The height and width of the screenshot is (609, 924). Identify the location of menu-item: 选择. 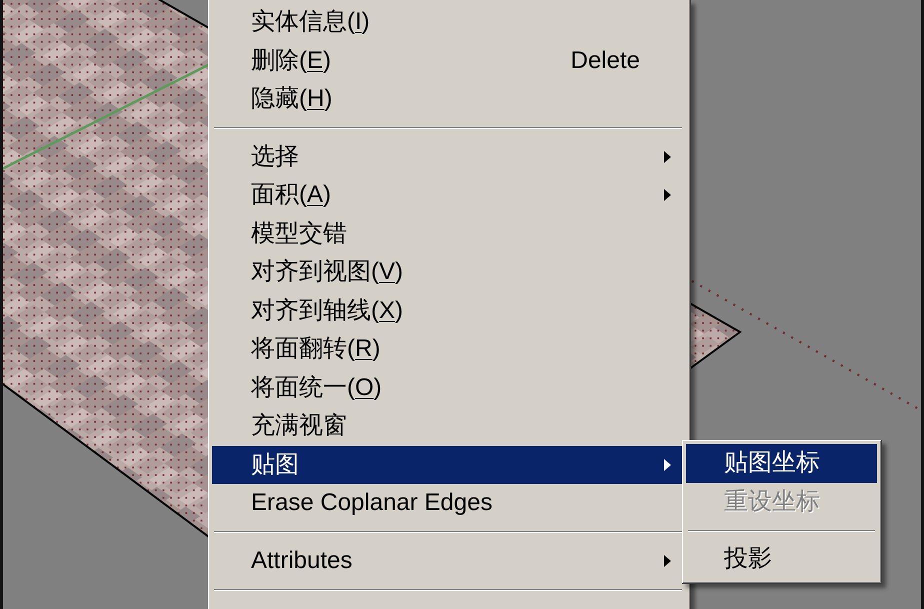
(448, 157).